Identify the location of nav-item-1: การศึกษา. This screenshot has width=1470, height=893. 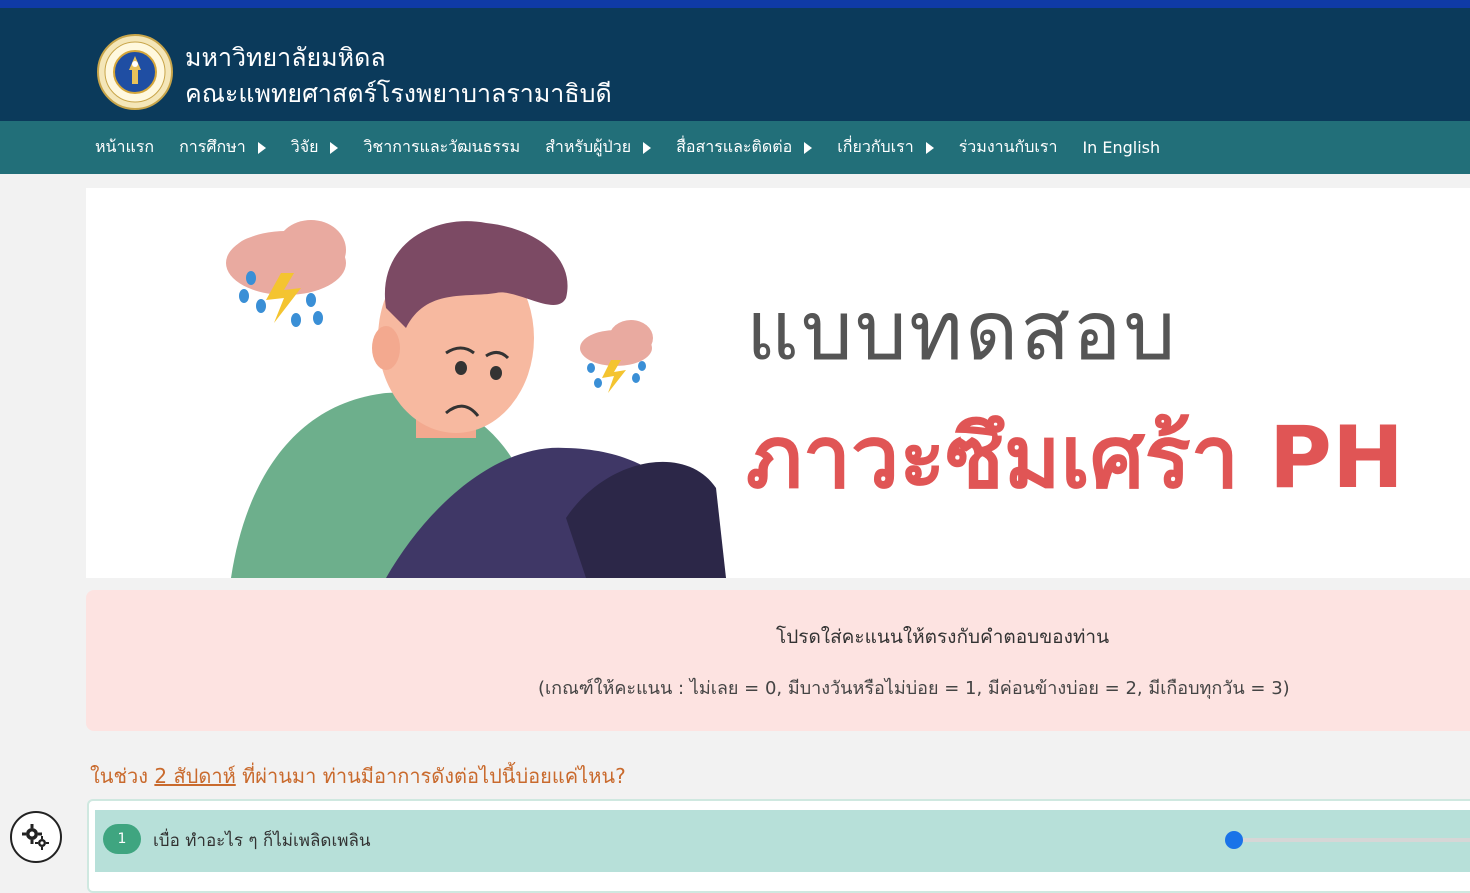
(222, 147).